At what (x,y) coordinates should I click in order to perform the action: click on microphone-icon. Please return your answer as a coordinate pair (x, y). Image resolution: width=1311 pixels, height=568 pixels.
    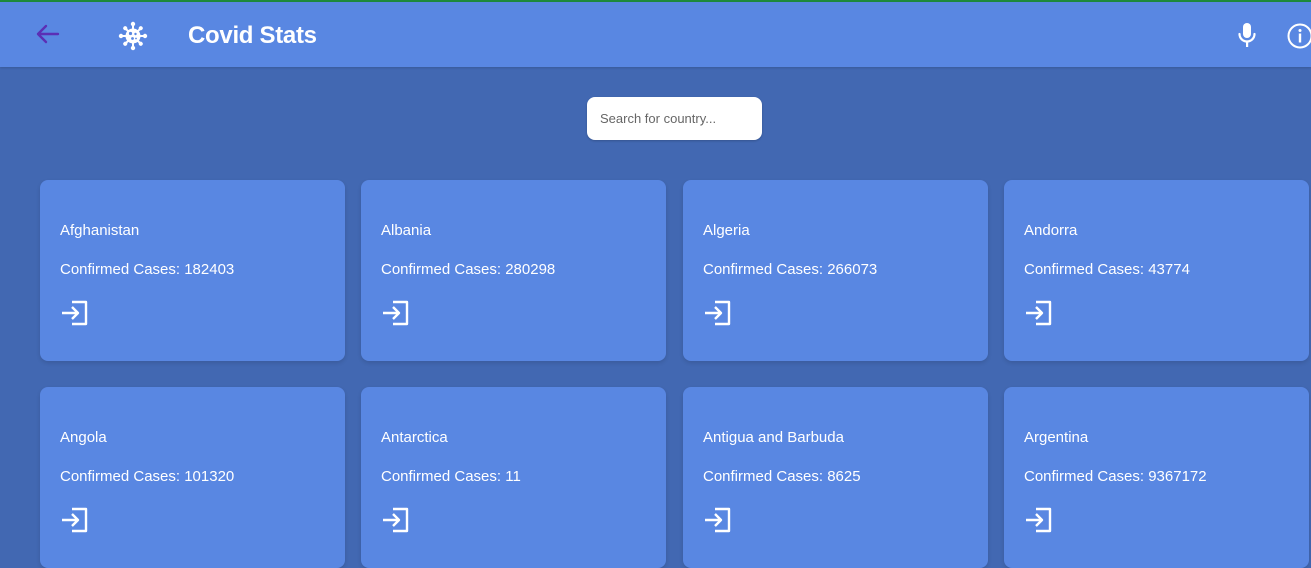
    Looking at the image, I should click on (1247, 36).